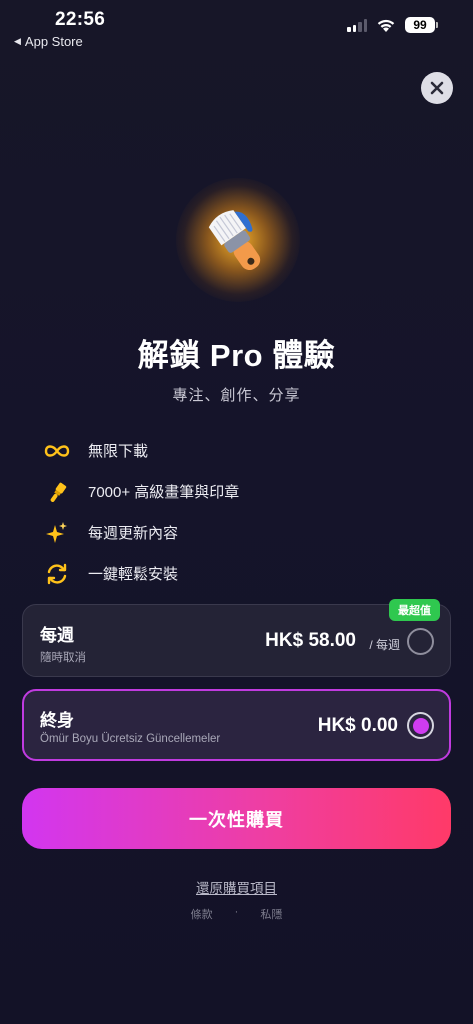  I want to click on close-button, so click(437, 88).